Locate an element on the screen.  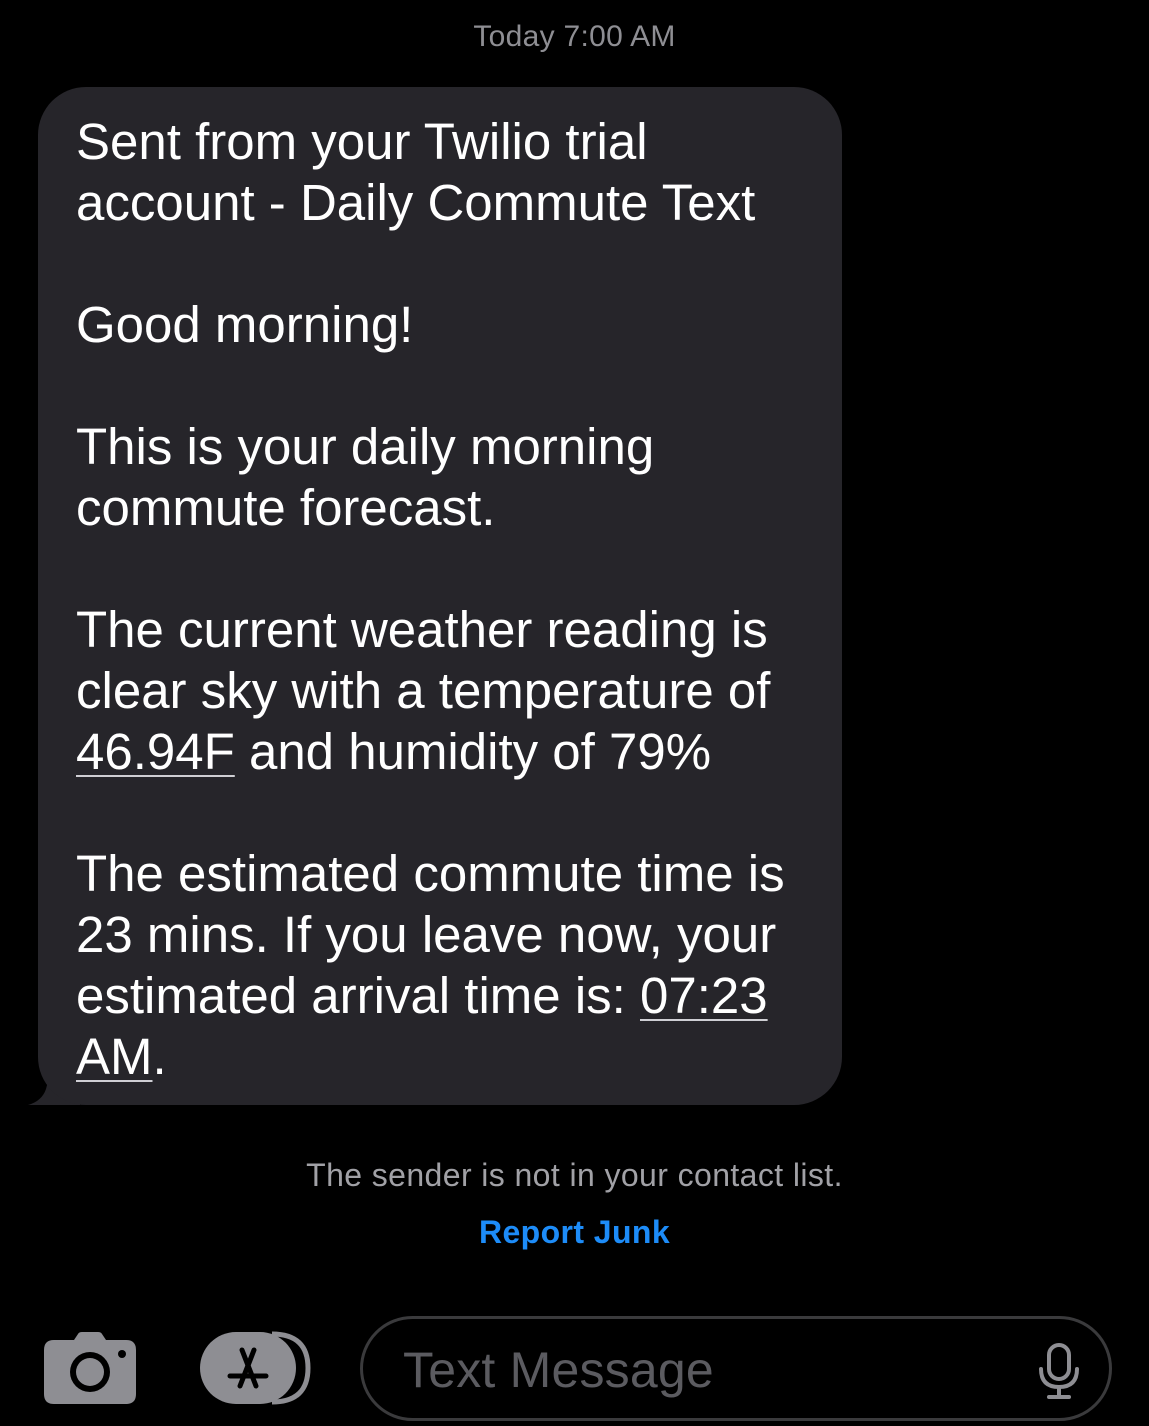
arrival-time-link-ampm: AM is located at coordinates (114, 1056).